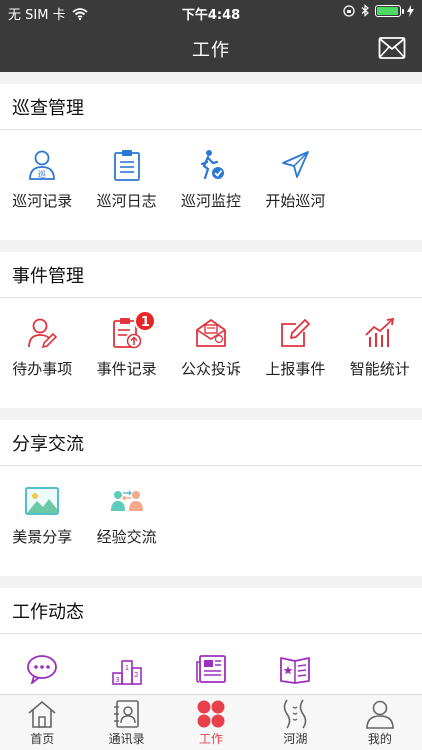 The width and height of the screenshot is (422, 750). What do you see at coordinates (136, 675) in the screenshot?
I see `svg-text: 2` at bounding box center [136, 675].